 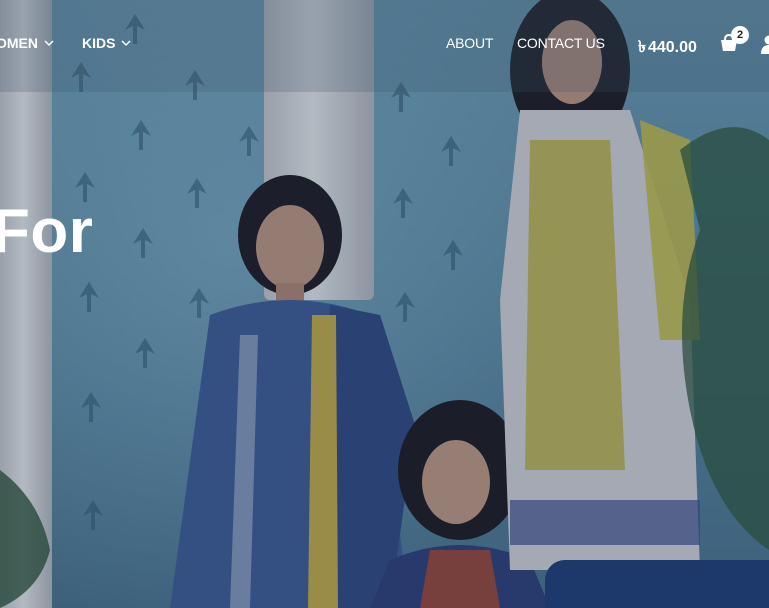 I want to click on cart-total-amount: 440.00, so click(x=672, y=47).